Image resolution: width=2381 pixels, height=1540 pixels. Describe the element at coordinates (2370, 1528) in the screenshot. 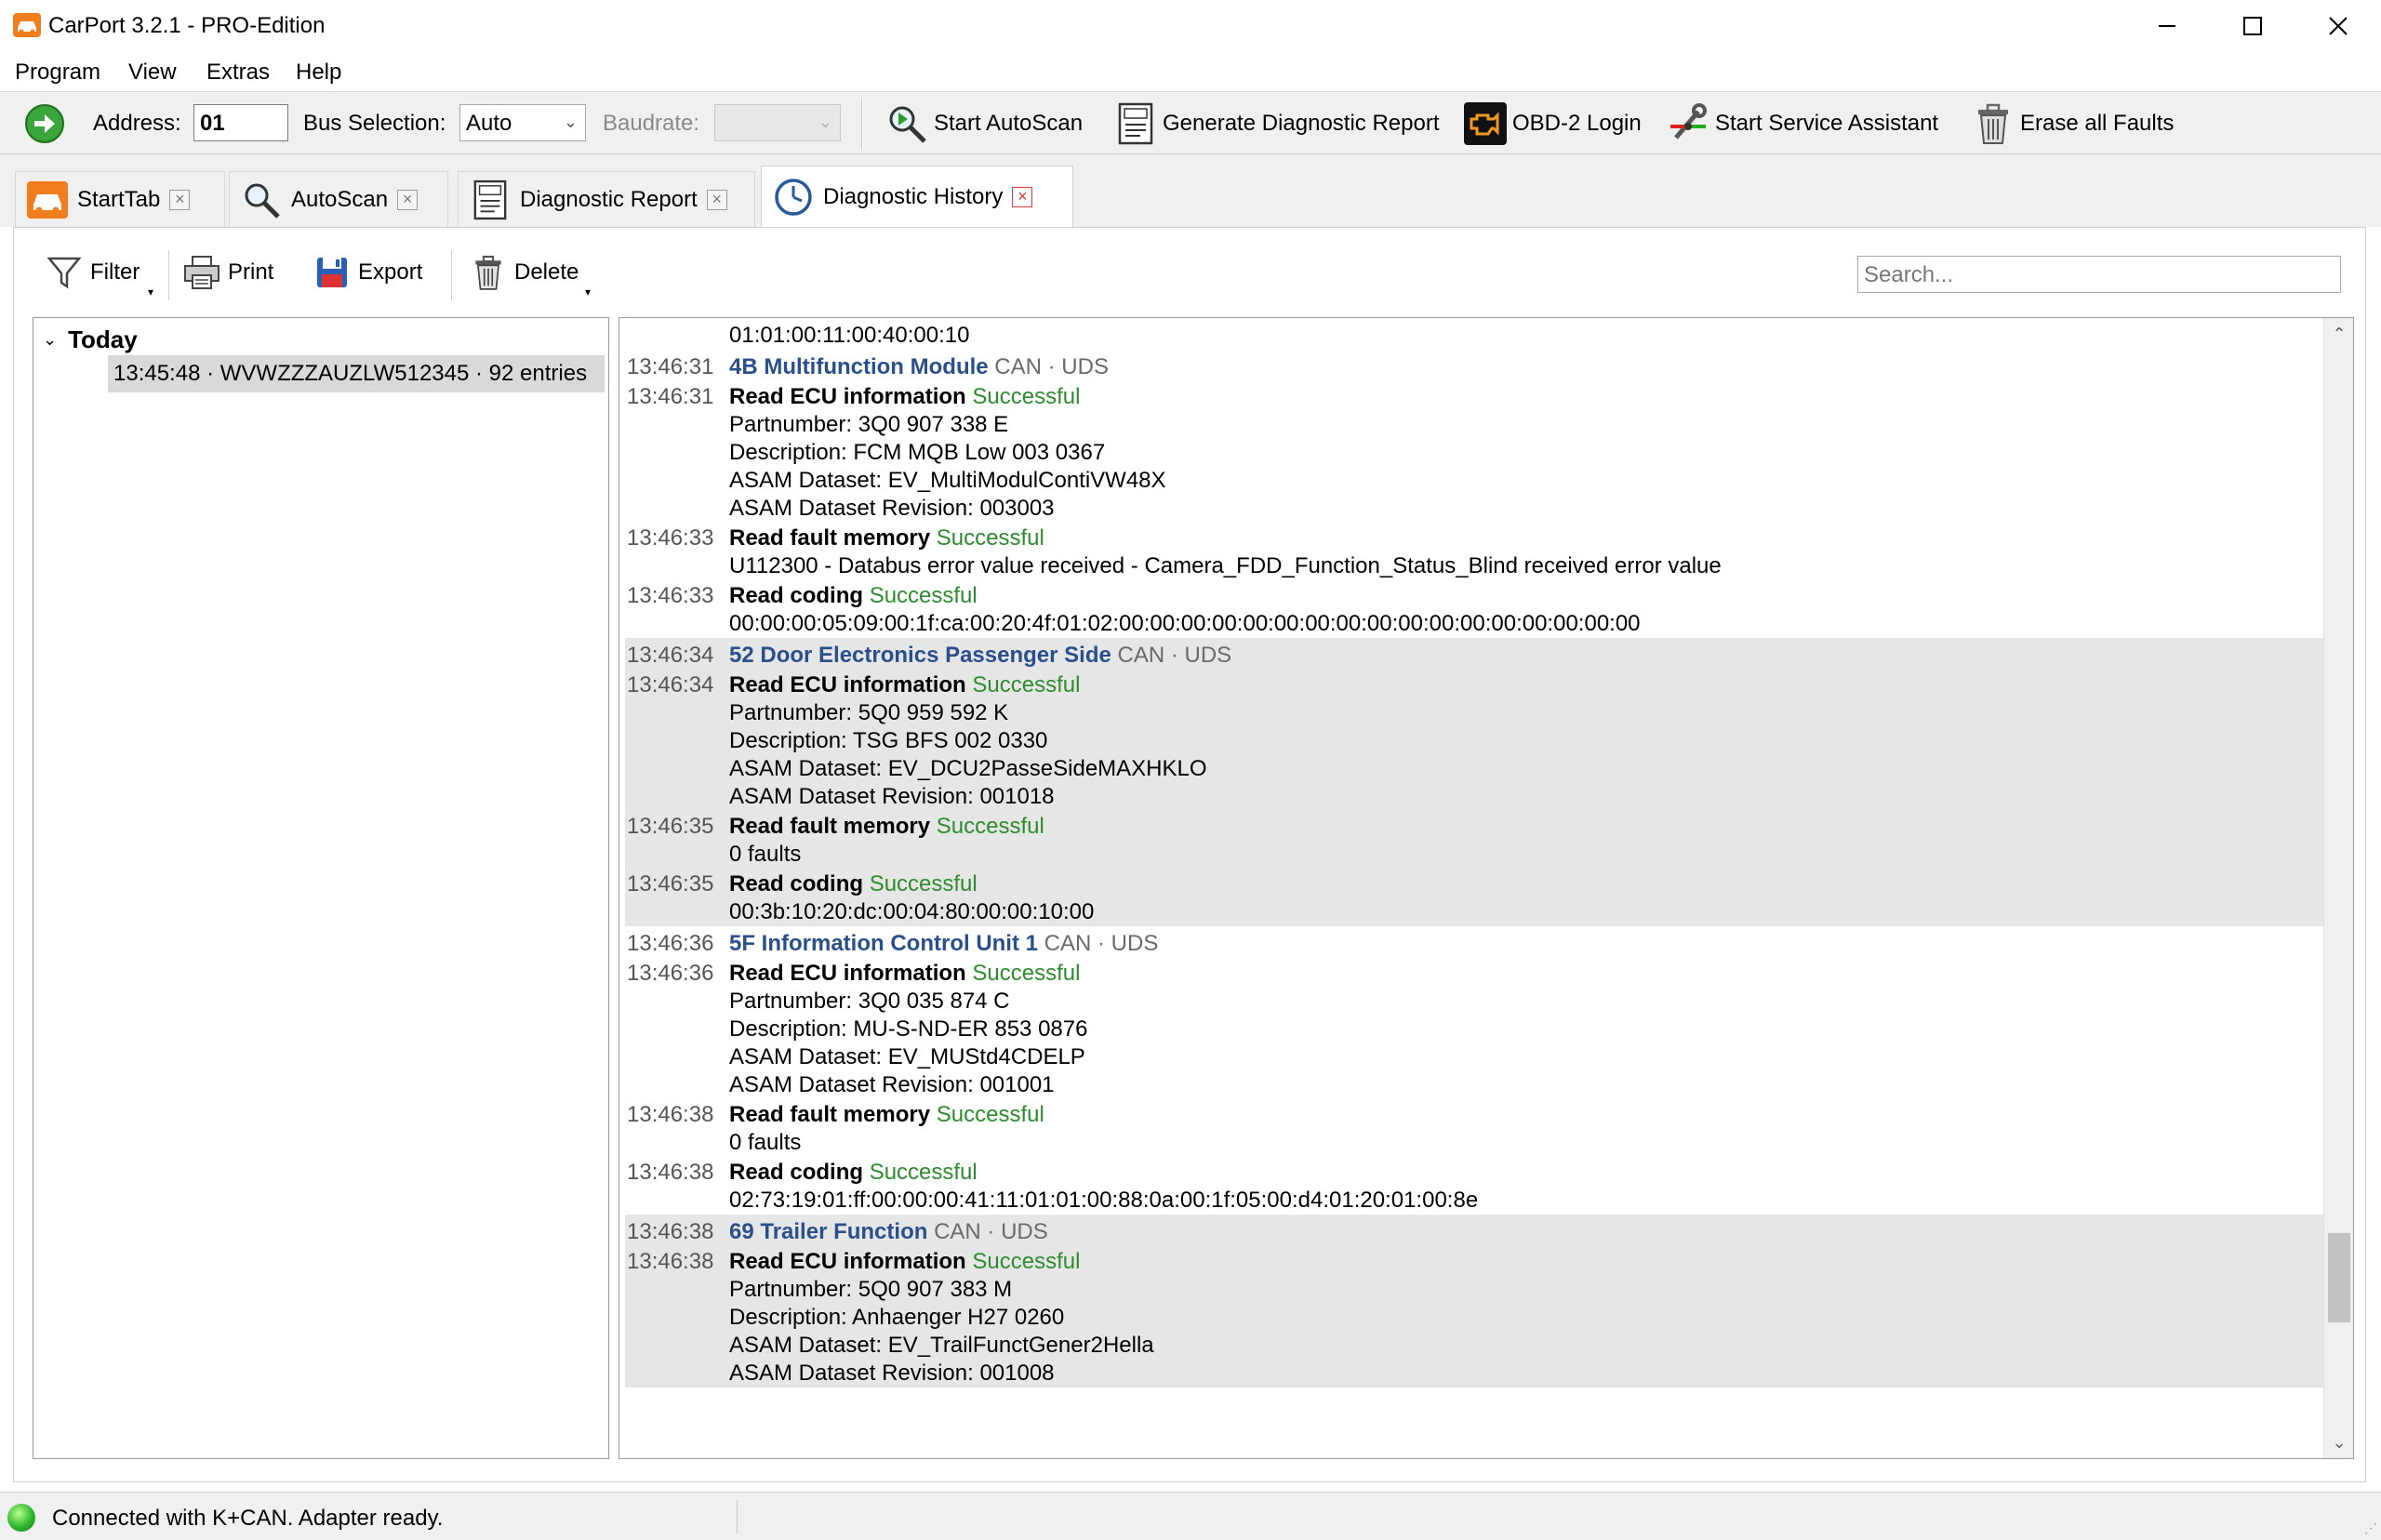

I see `resize-grip-icon: ⋰` at that location.